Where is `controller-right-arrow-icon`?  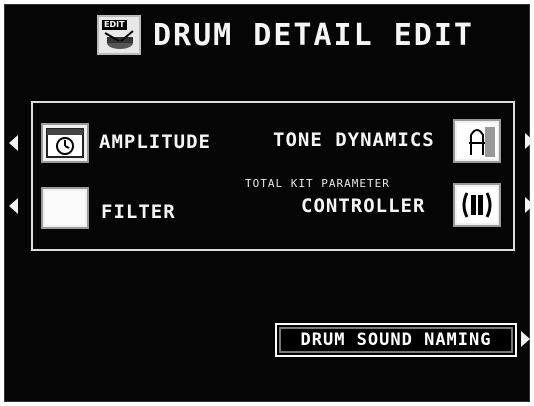
controller-right-arrow-icon is located at coordinates (529, 205).